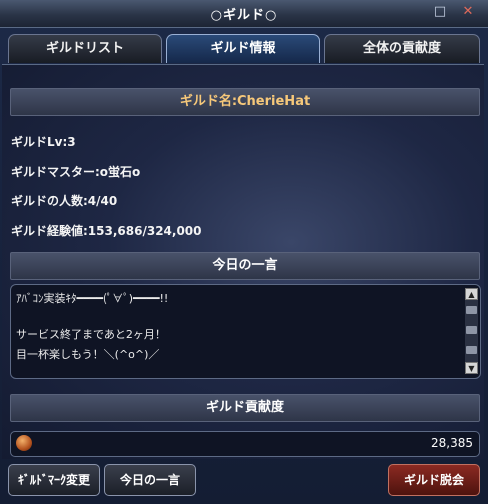 This screenshot has width=488, height=504. Describe the element at coordinates (150, 480) in the screenshot. I see `daily-message-button: 今日の一言` at that location.